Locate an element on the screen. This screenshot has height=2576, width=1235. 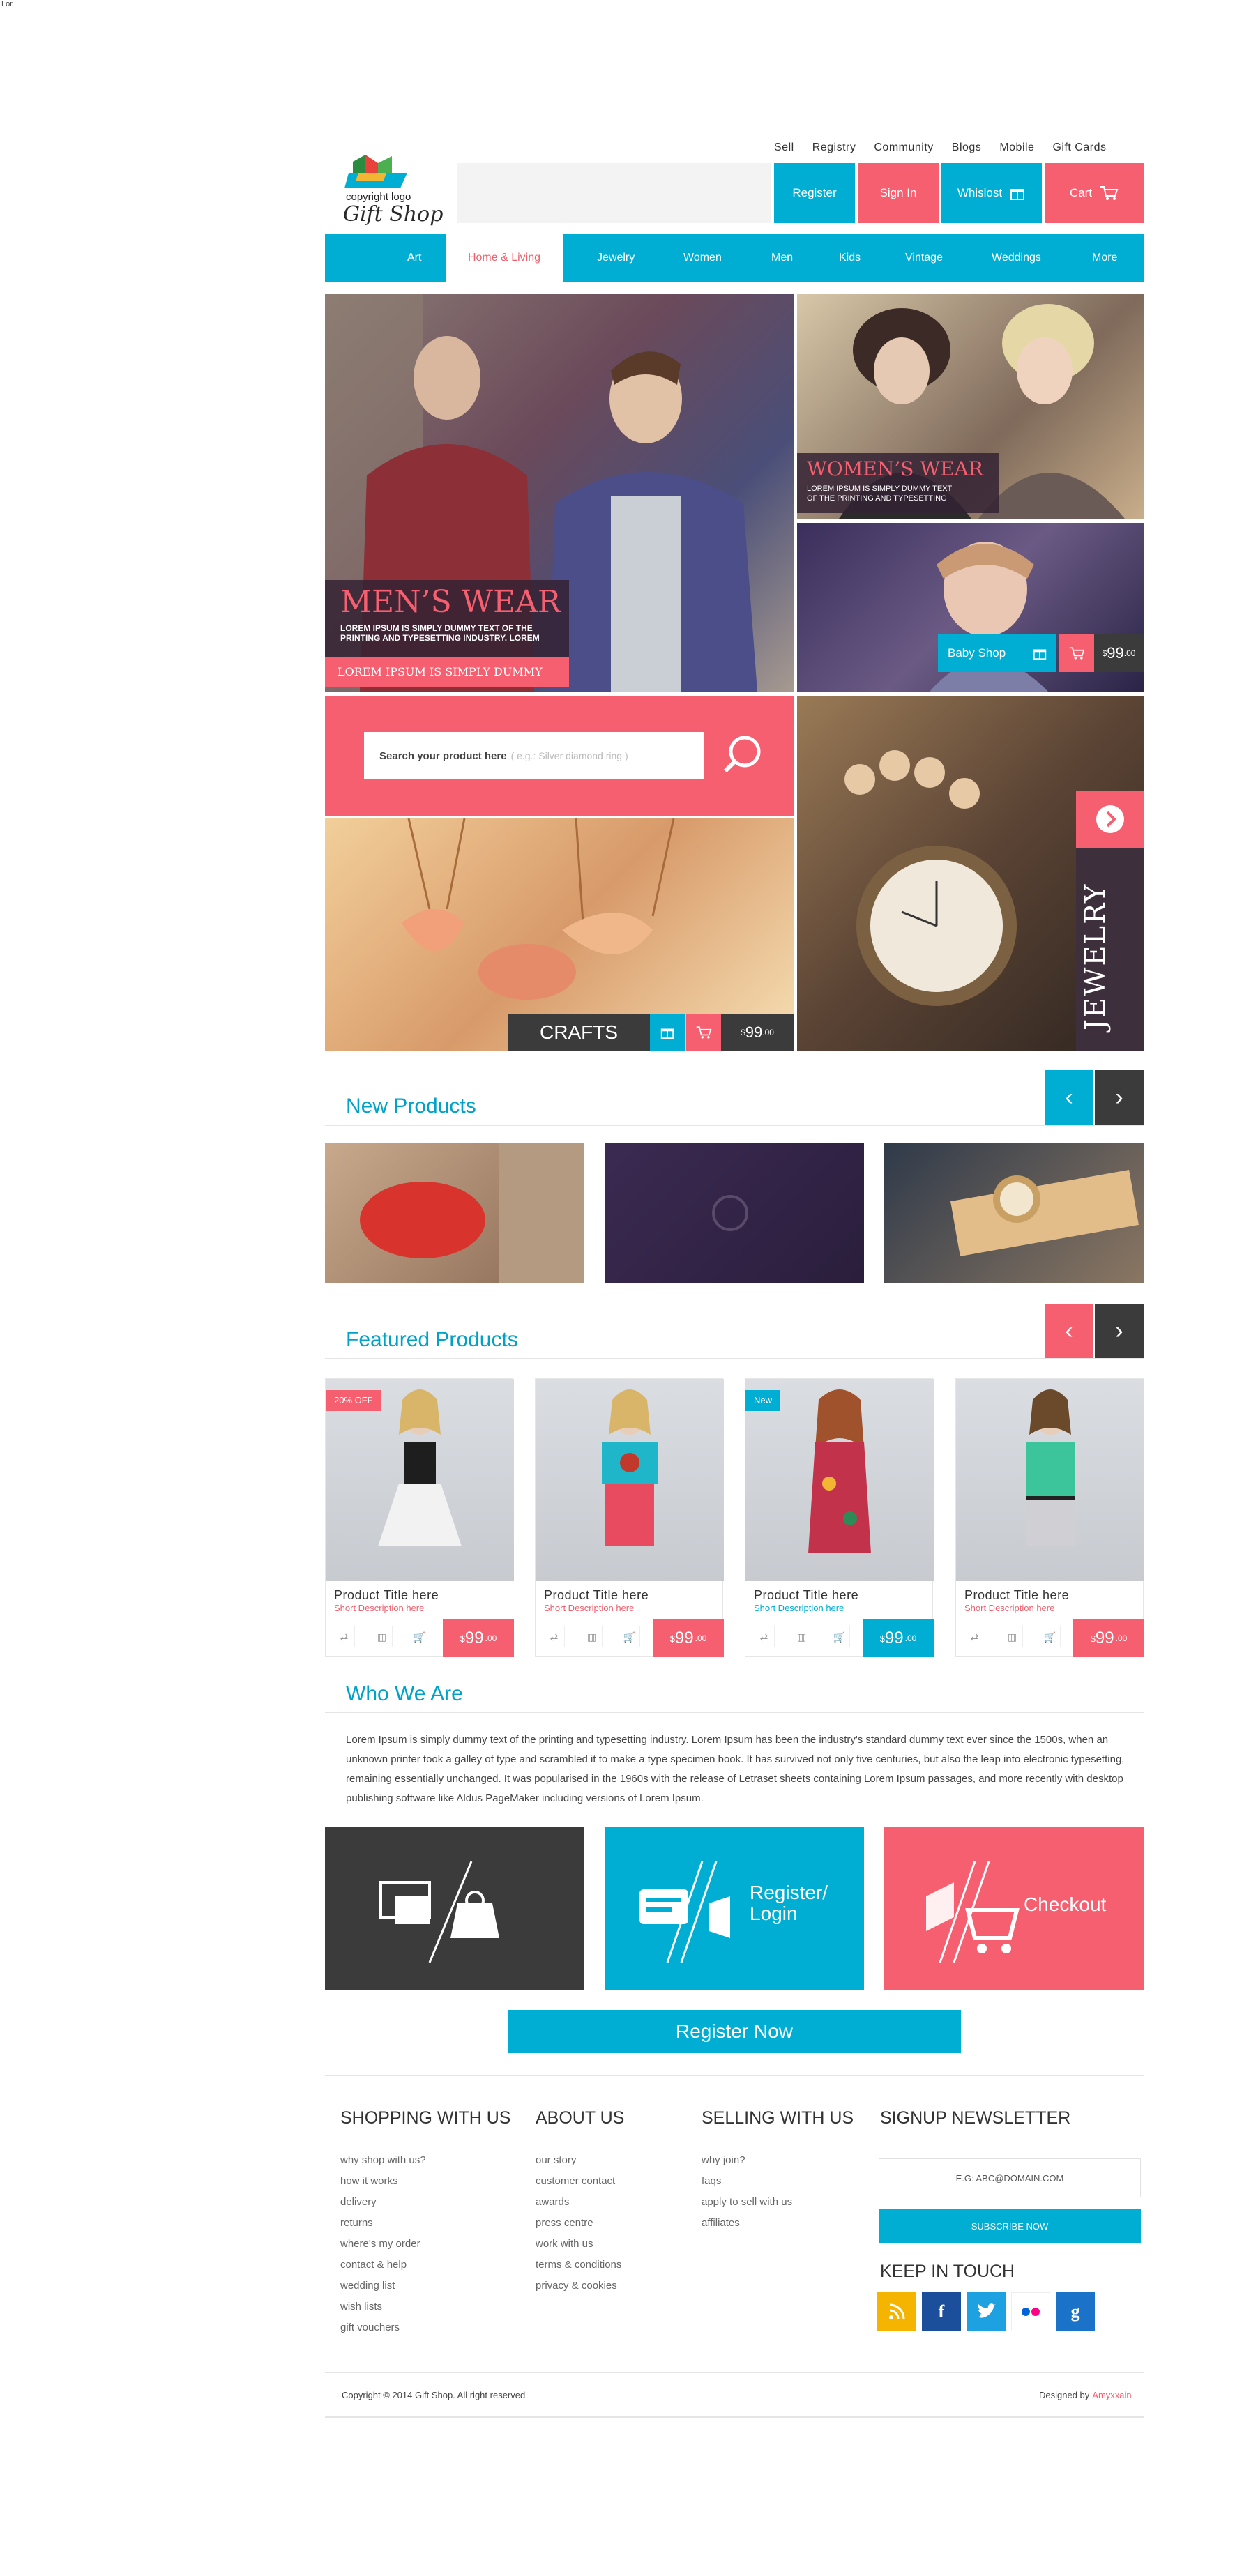
footer-link: returns is located at coordinates (383, 2227).